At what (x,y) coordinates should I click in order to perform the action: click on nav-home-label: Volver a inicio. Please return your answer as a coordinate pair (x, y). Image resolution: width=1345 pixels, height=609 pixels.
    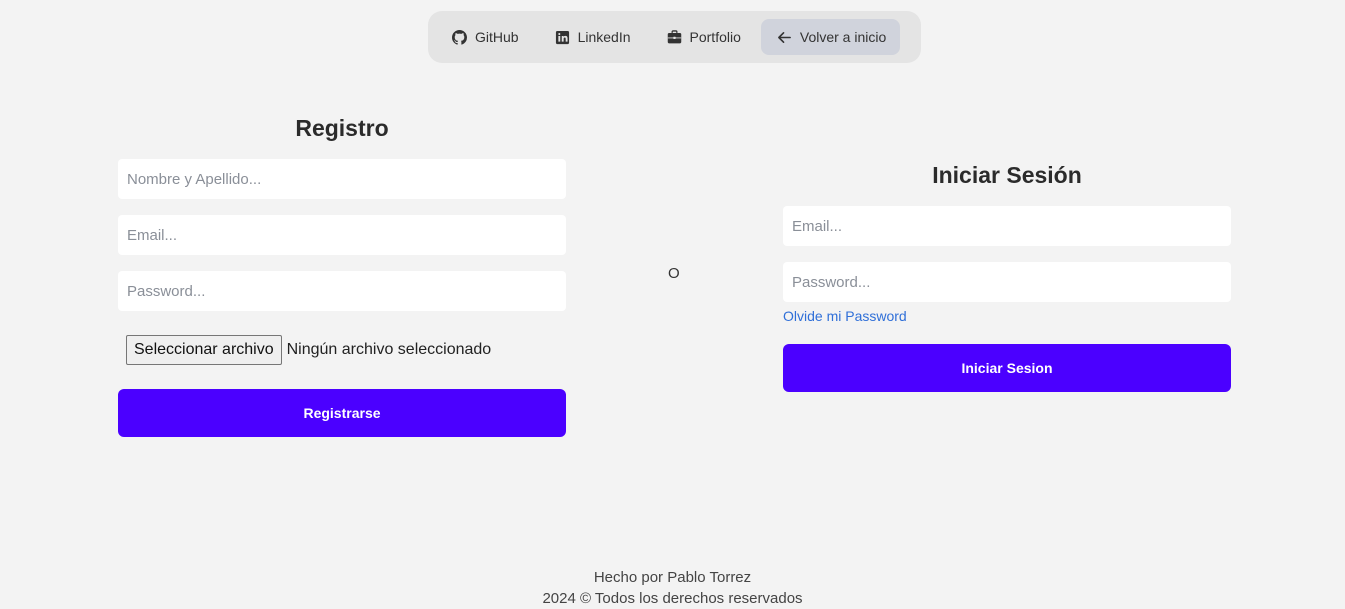
    Looking at the image, I should click on (843, 37).